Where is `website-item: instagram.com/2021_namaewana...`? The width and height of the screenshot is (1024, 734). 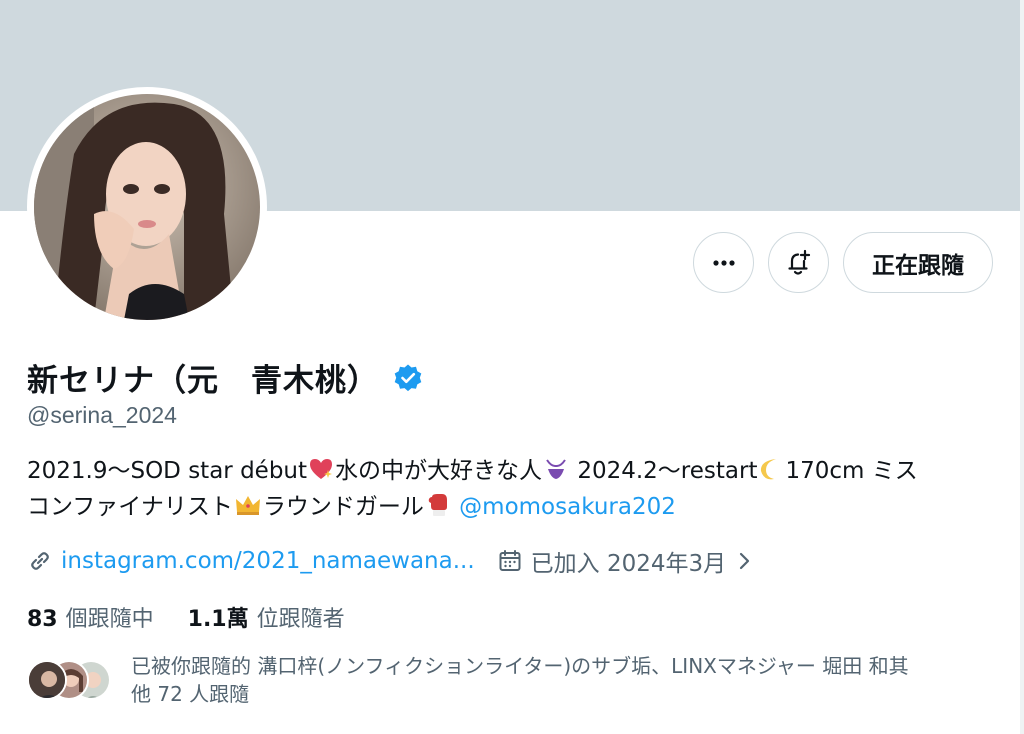
website-item: instagram.com/2021_namaewana... is located at coordinates (251, 561).